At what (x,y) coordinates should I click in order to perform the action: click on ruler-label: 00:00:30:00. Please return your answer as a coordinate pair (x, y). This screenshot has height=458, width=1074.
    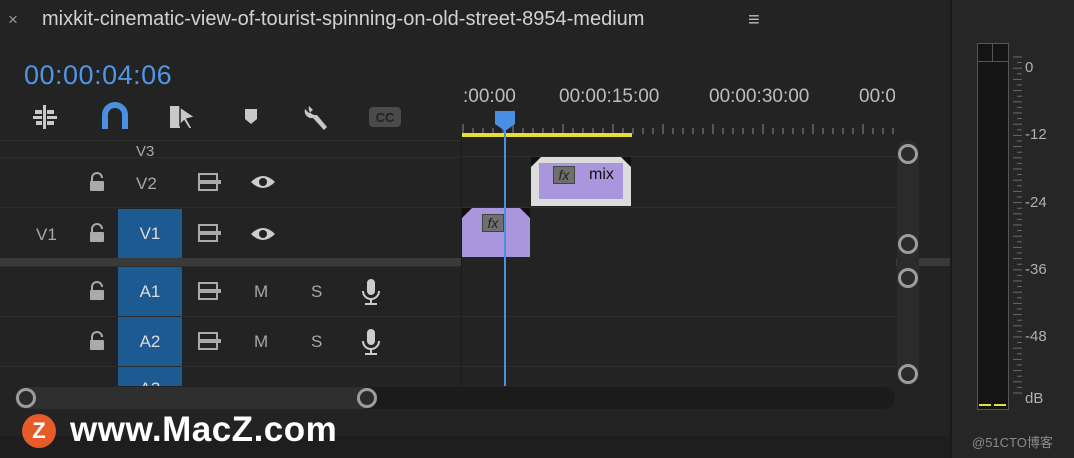
    Looking at the image, I should click on (759, 96).